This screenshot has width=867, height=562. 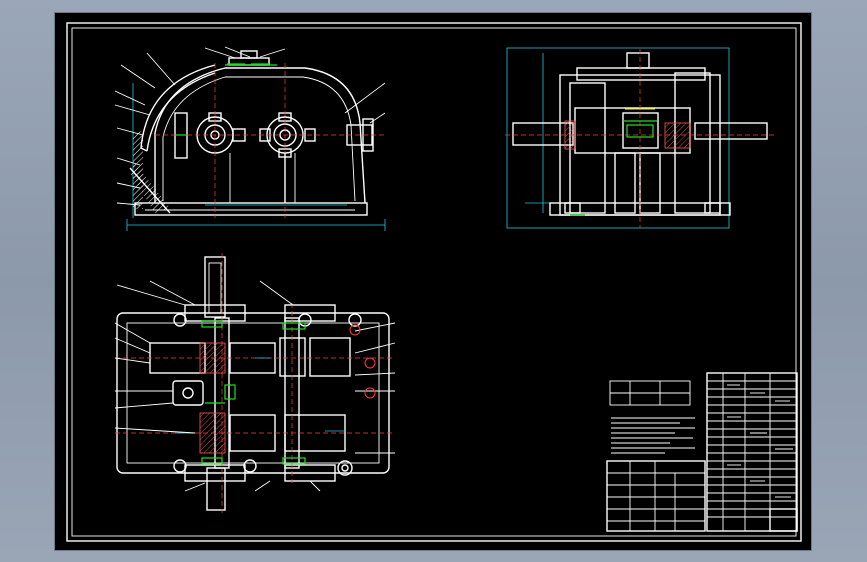 What do you see at coordinates (640, 138) in the screenshot?
I see `side-view` at bounding box center [640, 138].